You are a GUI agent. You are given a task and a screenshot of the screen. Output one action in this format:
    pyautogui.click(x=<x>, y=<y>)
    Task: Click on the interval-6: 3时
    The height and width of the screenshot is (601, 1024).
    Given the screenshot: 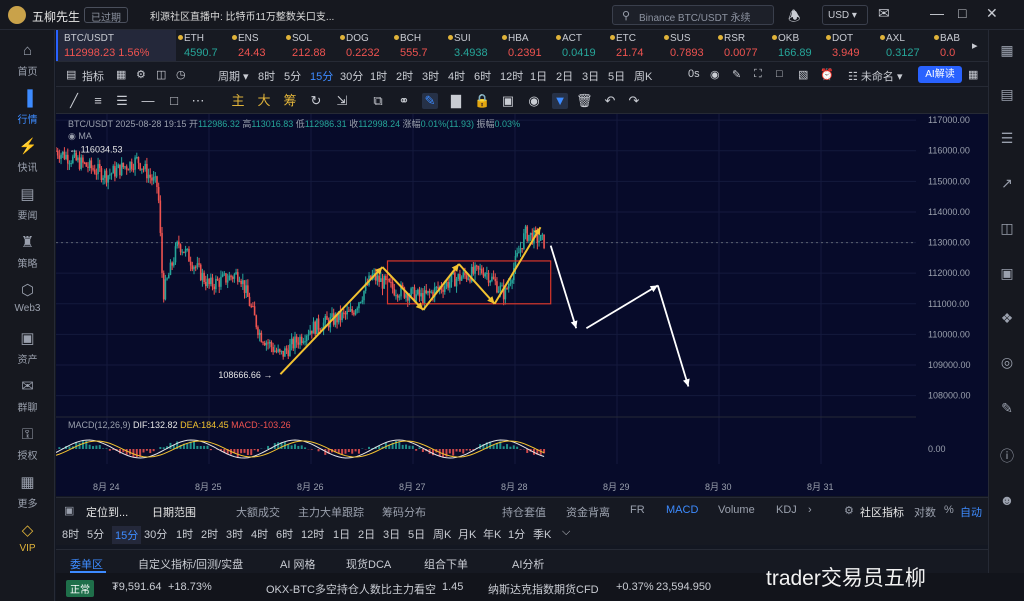 What is the action you would take?
    pyautogui.click(x=430, y=76)
    